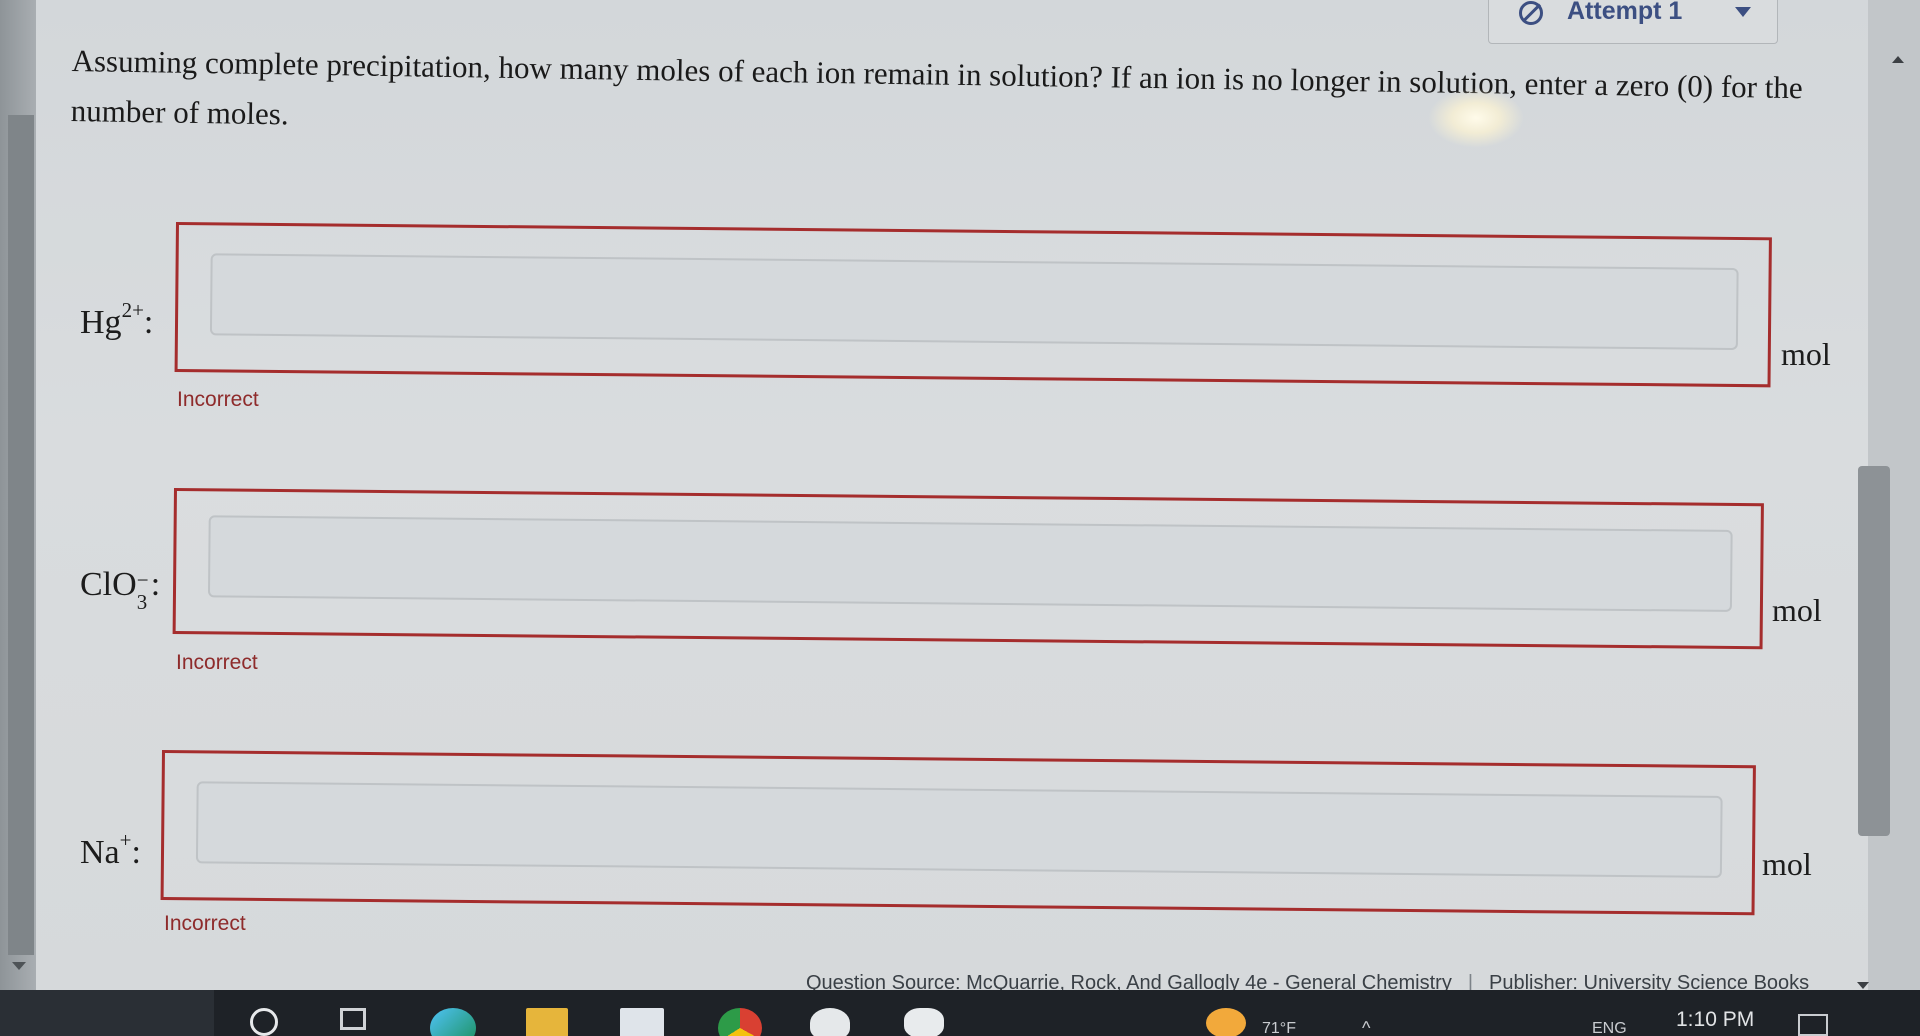 The height and width of the screenshot is (1036, 1920). What do you see at coordinates (453, 1022) in the screenshot?
I see `edge-browser-icon` at bounding box center [453, 1022].